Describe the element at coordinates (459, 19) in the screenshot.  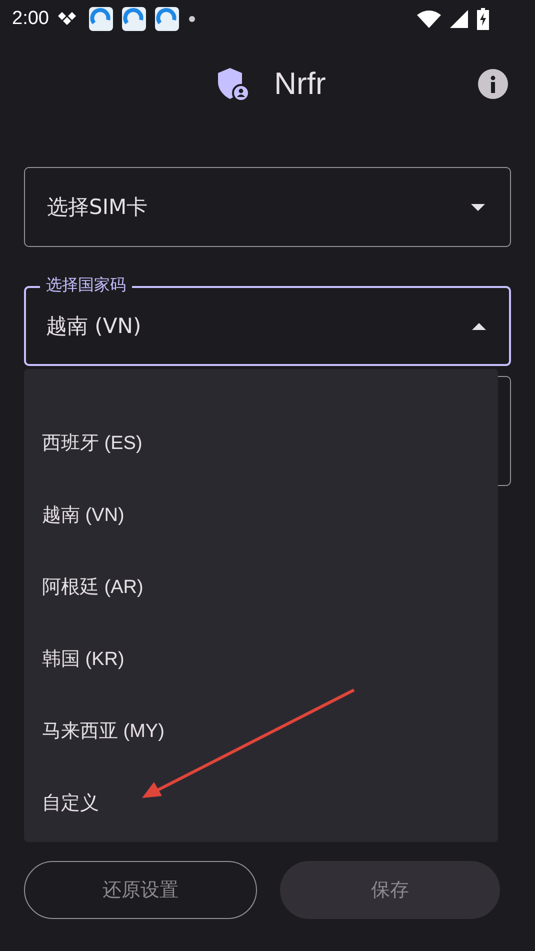
I see `signal-icon` at that location.